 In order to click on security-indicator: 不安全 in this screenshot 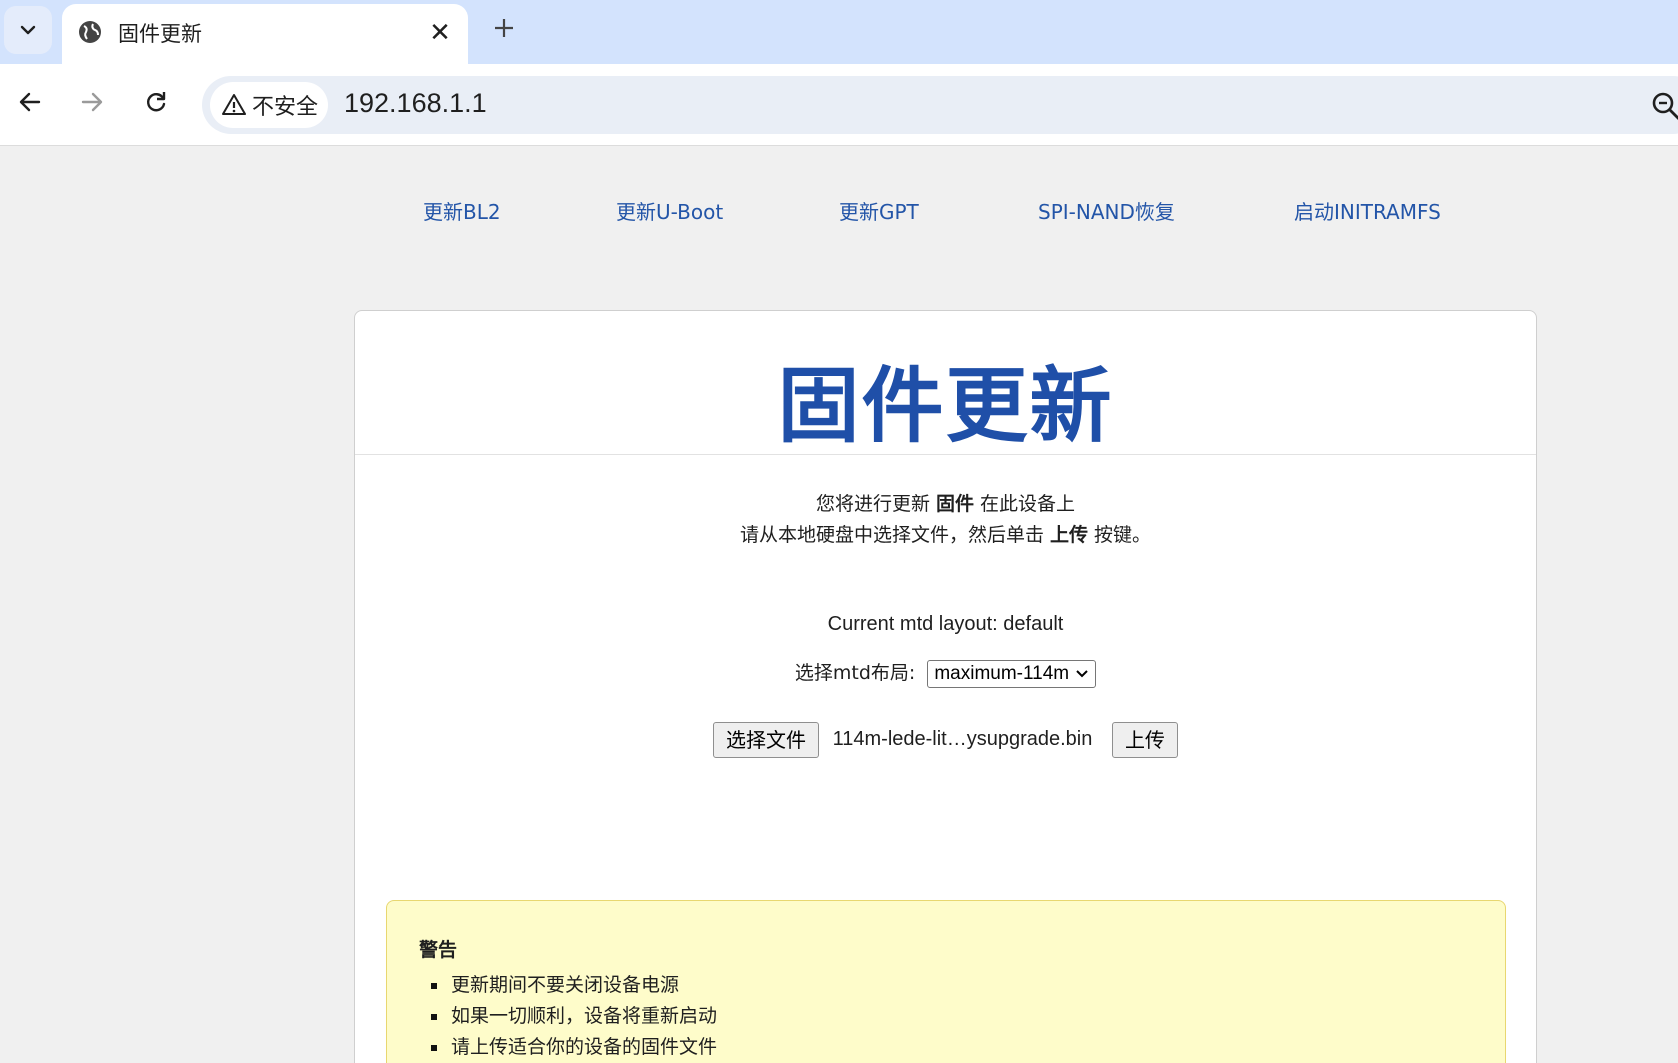, I will do `click(269, 105)`.